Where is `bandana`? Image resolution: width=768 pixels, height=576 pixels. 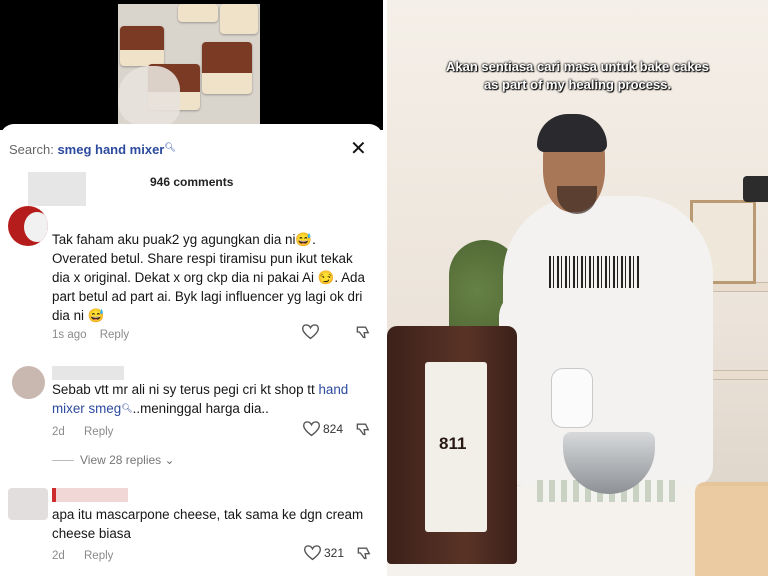 bandana is located at coordinates (572, 133).